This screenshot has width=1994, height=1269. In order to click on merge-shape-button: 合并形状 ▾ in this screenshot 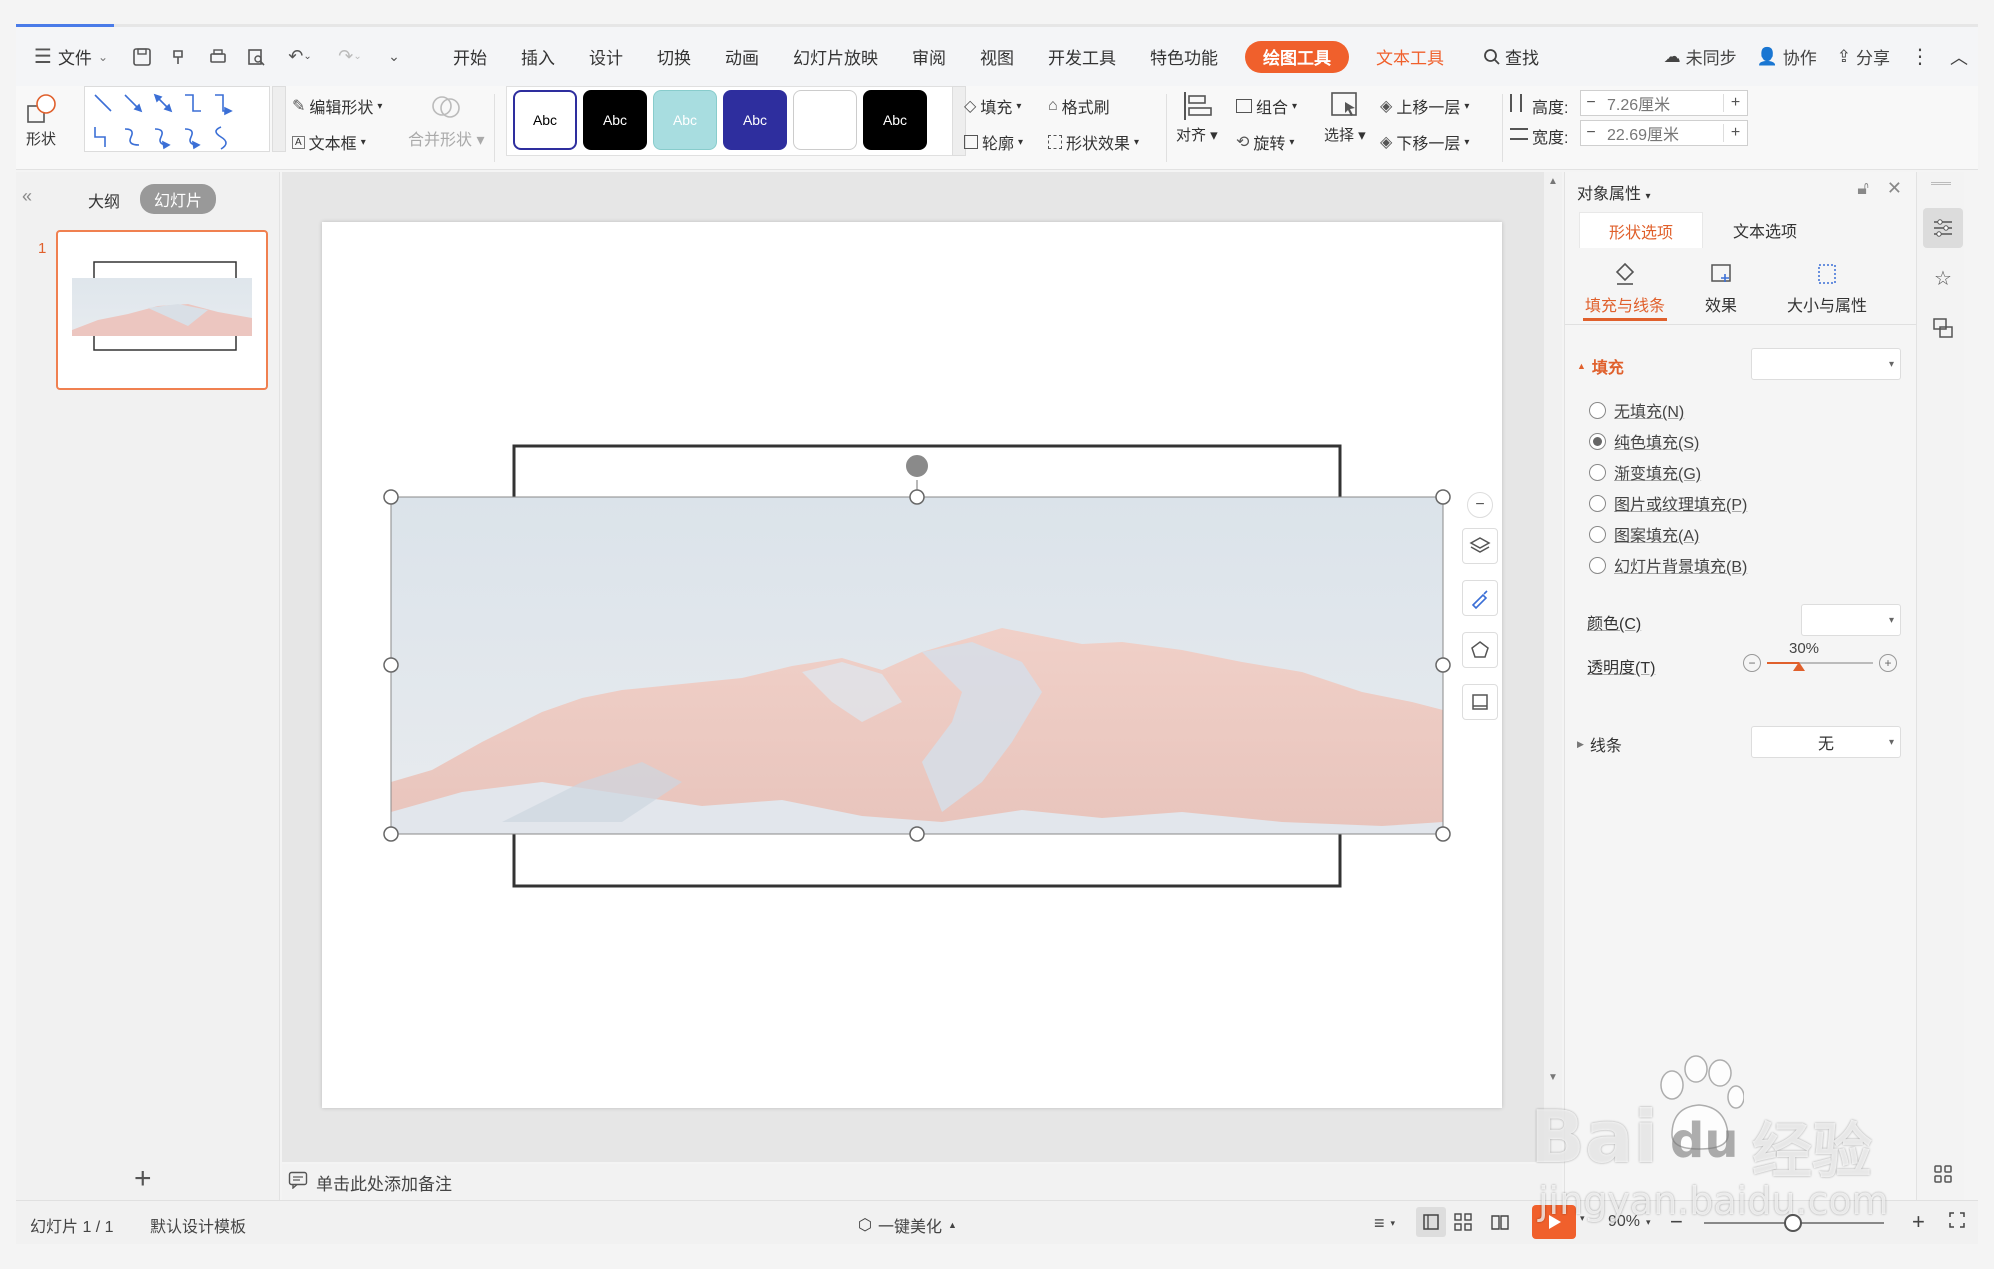, I will do `click(446, 121)`.